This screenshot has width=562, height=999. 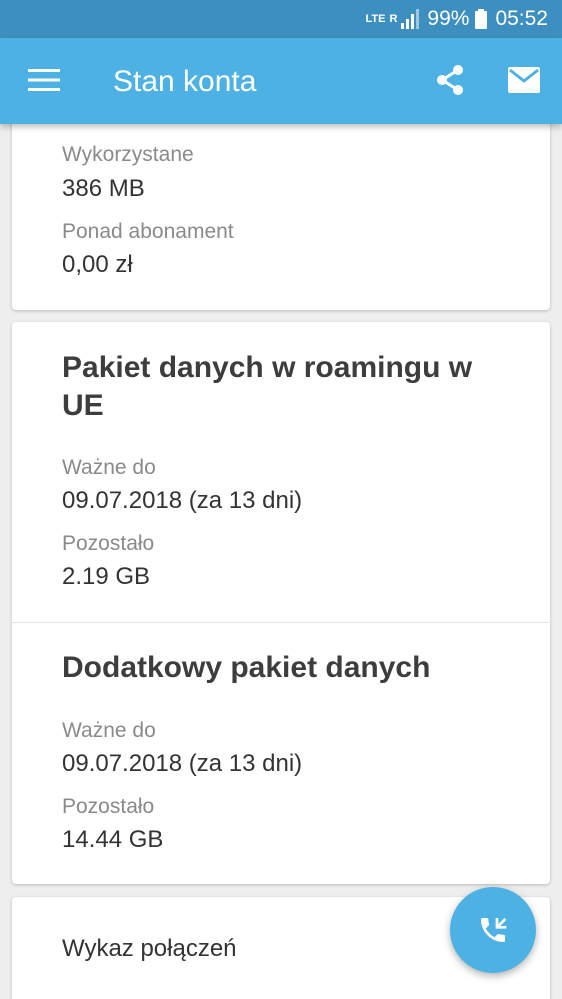 I want to click on over-limit-label: Ponad abonament, so click(x=148, y=231).